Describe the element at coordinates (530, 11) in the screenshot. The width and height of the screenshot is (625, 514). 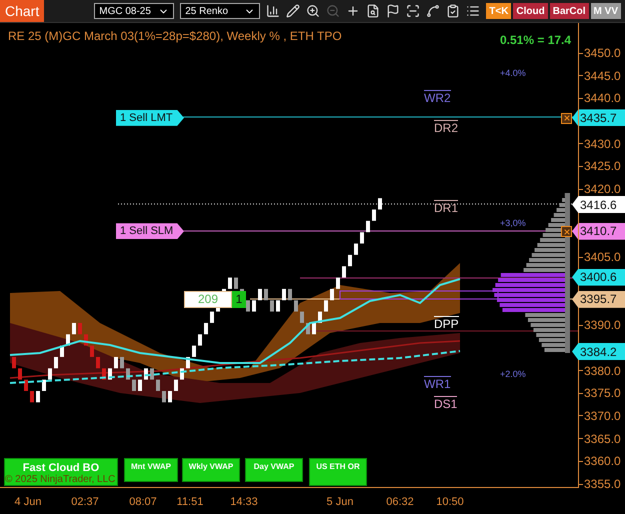
I see `indicator-button: Cloud` at that location.